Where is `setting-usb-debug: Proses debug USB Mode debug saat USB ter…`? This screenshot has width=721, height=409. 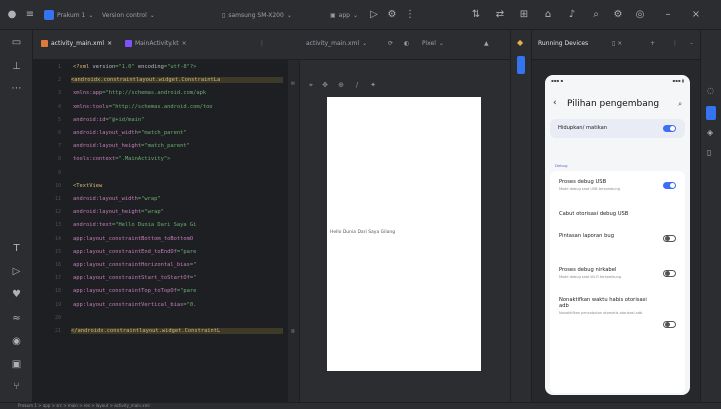
setting-usb-debug: Proses debug USB Mode debug saat USB ter… is located at coordinates (617, 185).